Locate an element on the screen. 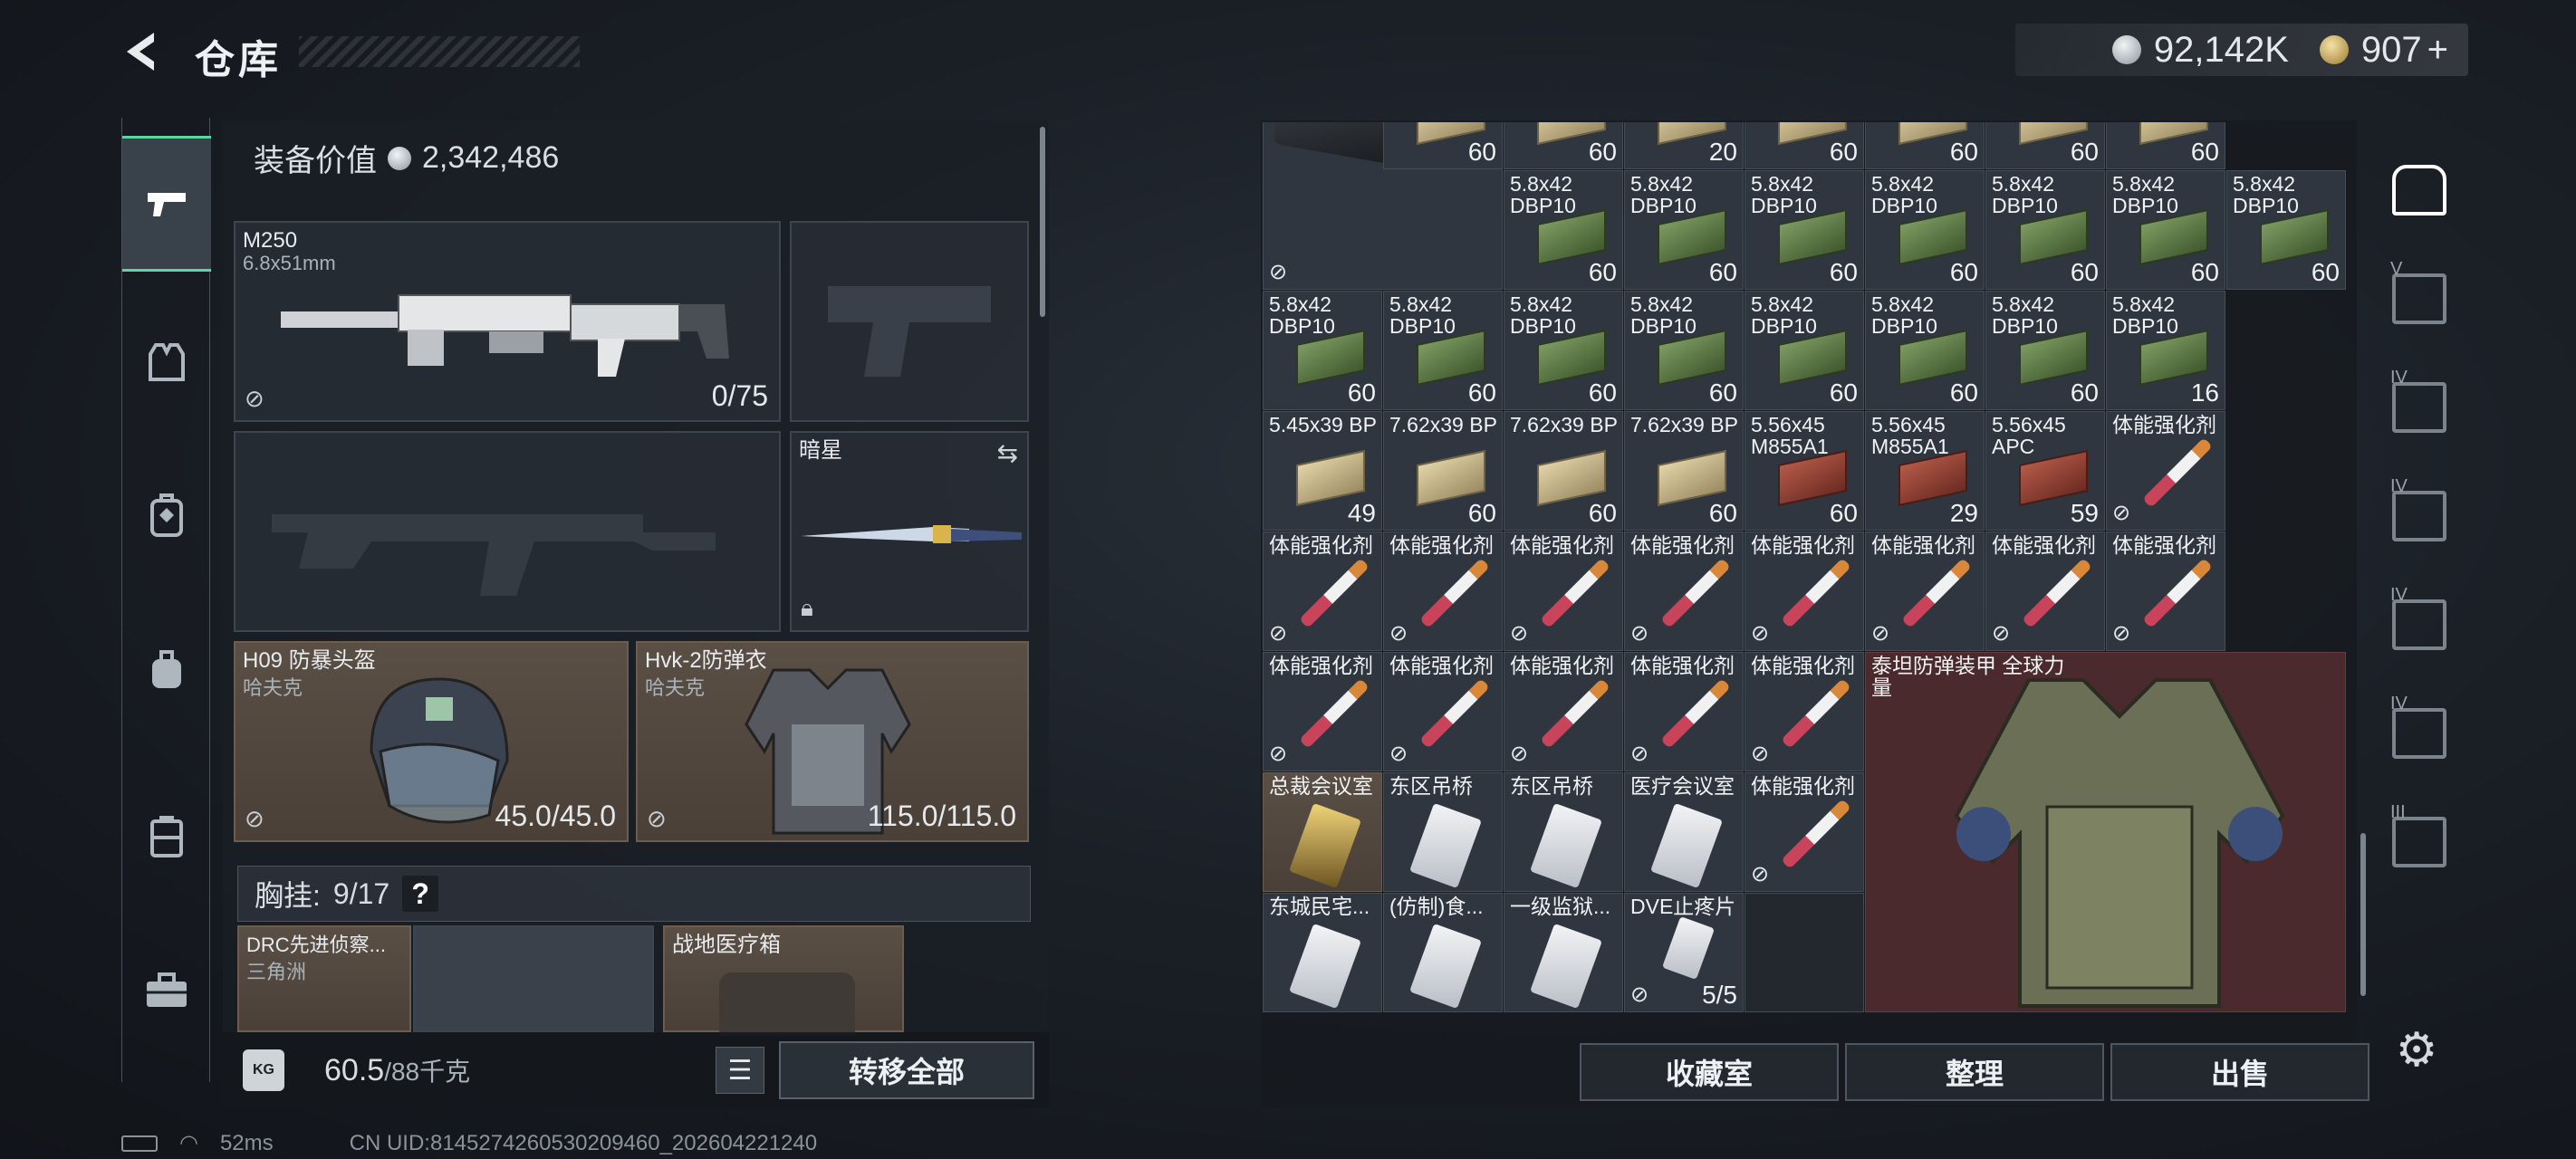  item-label: 泰坦防弹装甲 全球力量 is located at coordinates (1968, 677).